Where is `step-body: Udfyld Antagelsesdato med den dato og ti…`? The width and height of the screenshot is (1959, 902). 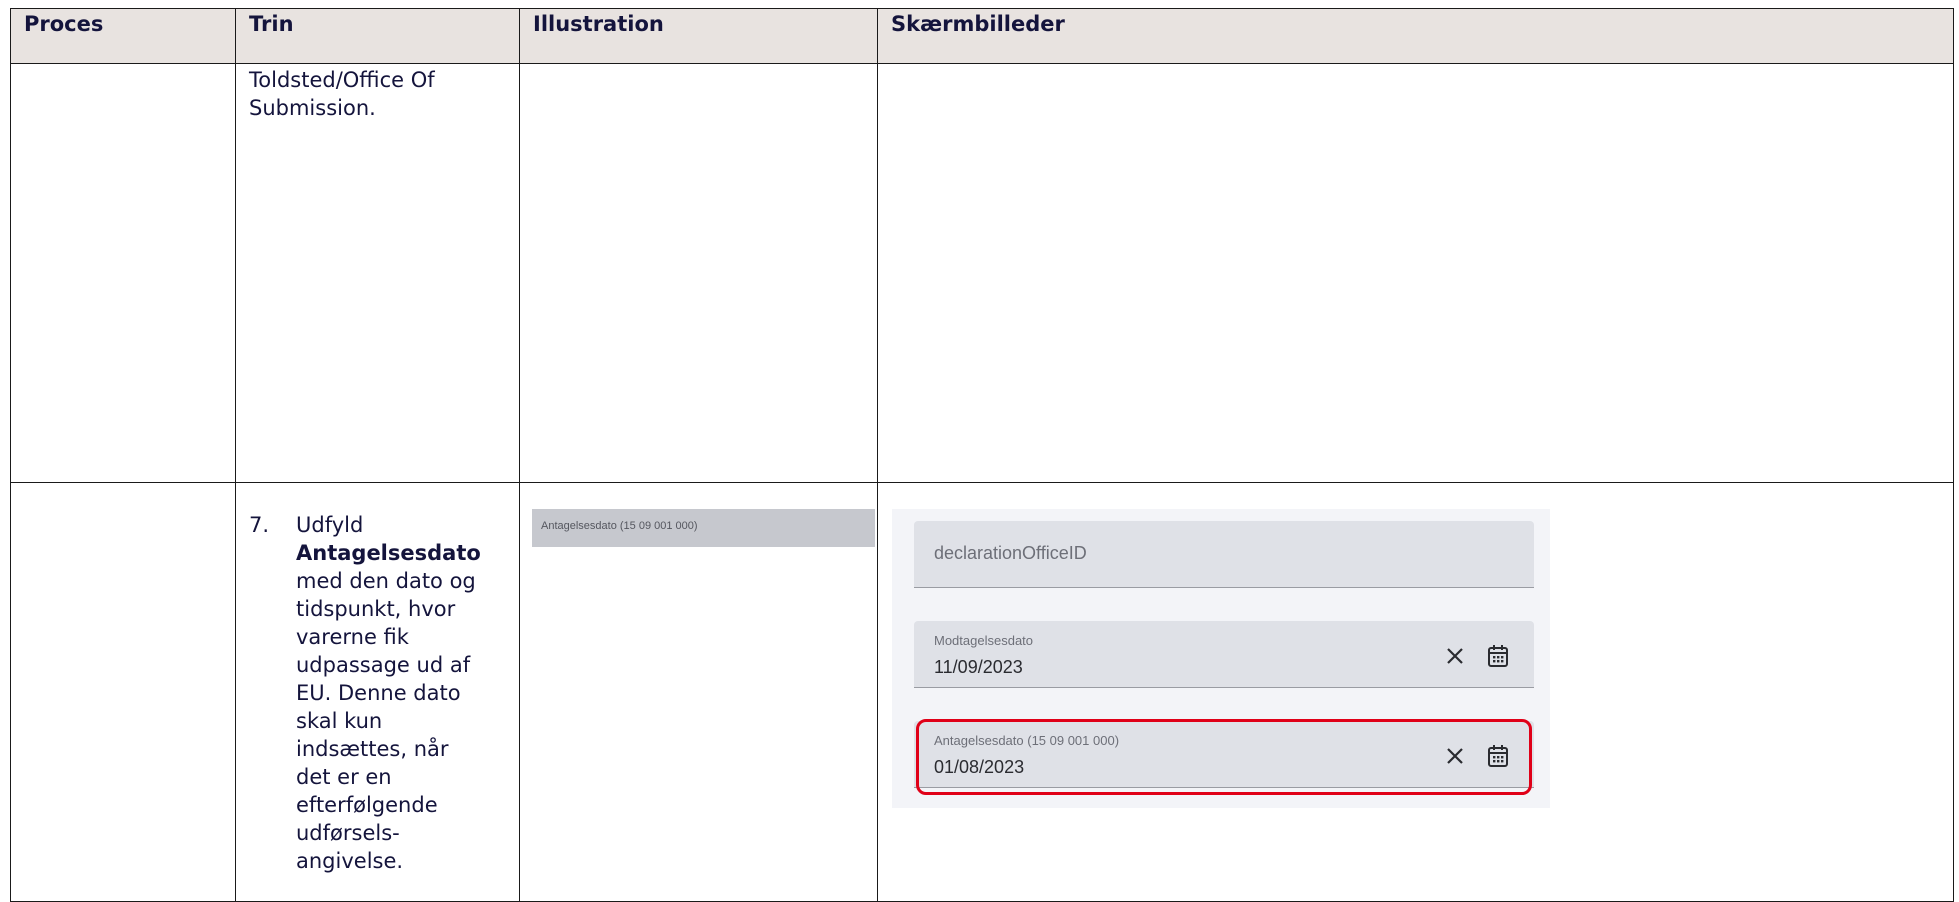
step-body: Udfyld Antagelsesdato med den dato og ti… is located at coordinates (391, 693).